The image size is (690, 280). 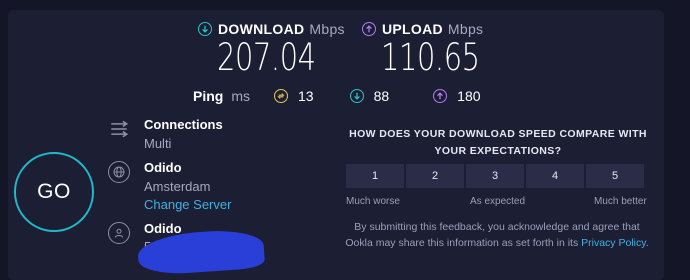 What do you see at coordinates (205, 29) in the screenshot?
I see `download-arrow-icon` at bounding box center [205, 29].